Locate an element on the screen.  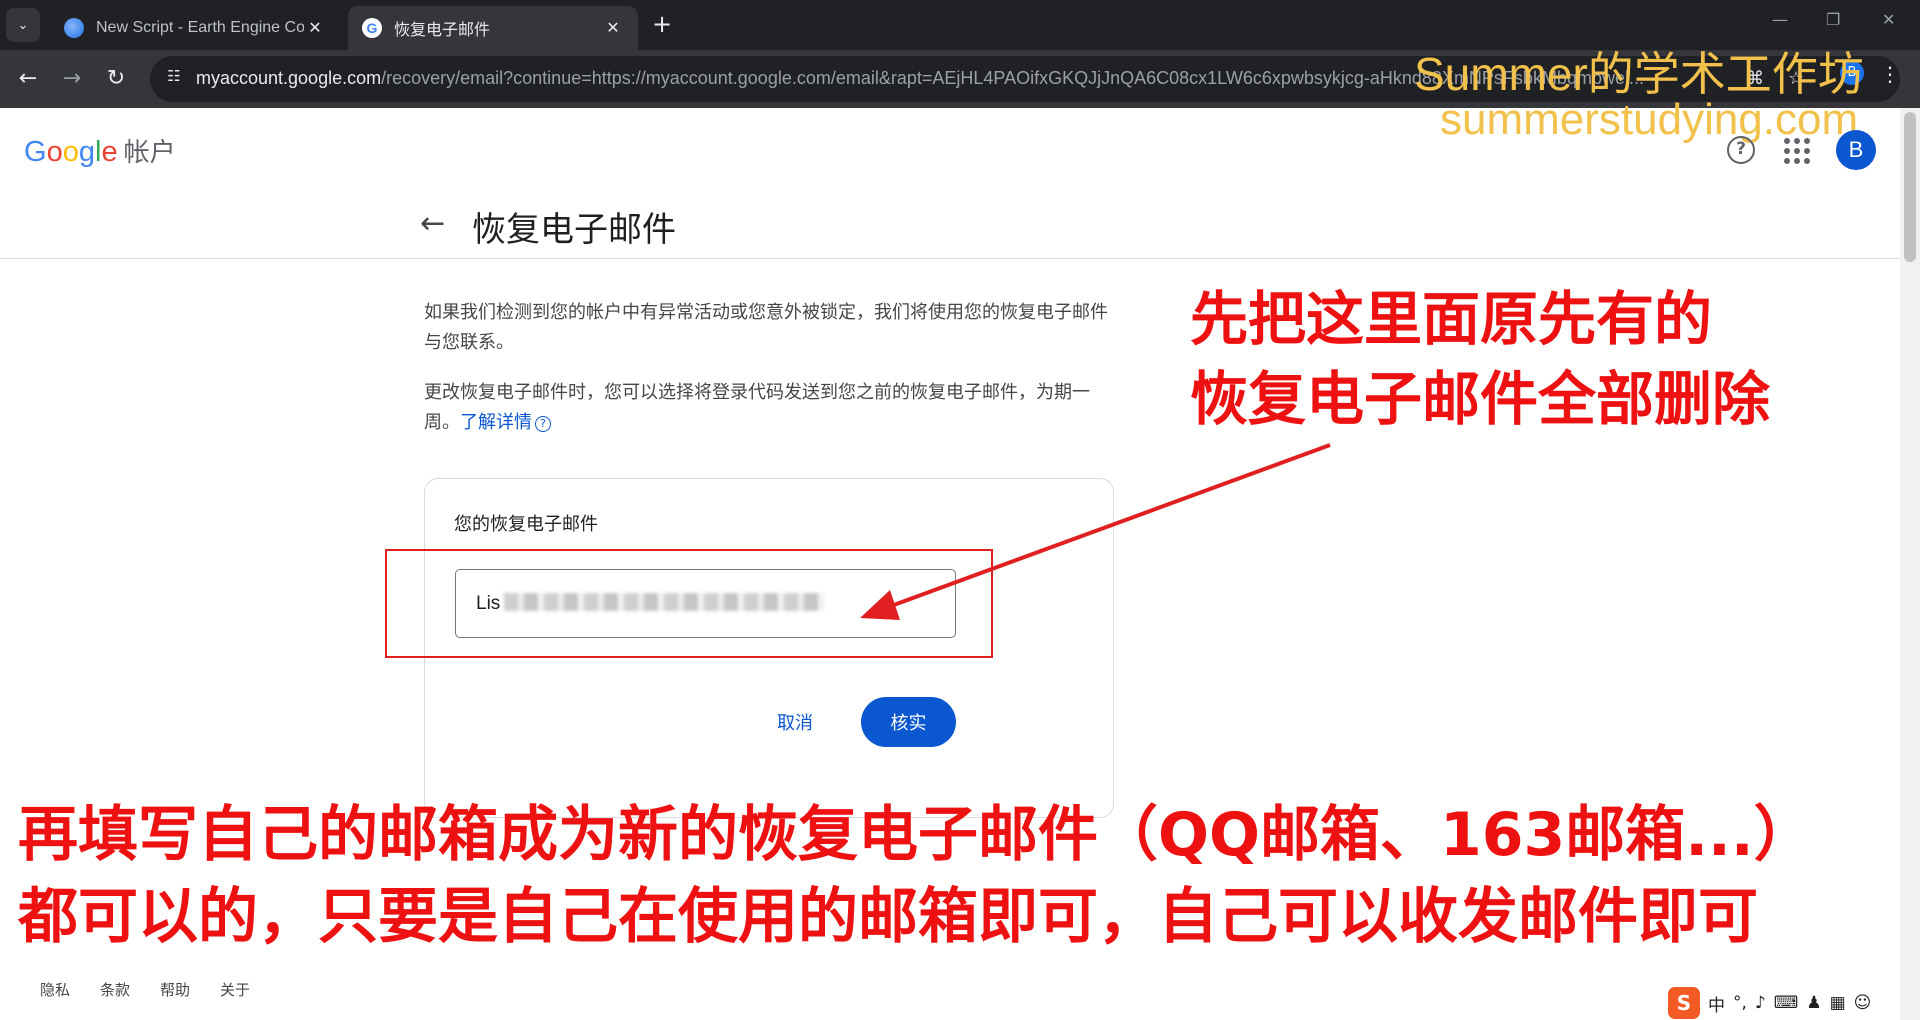
avatar: B is located at coordinates (1856, 150).